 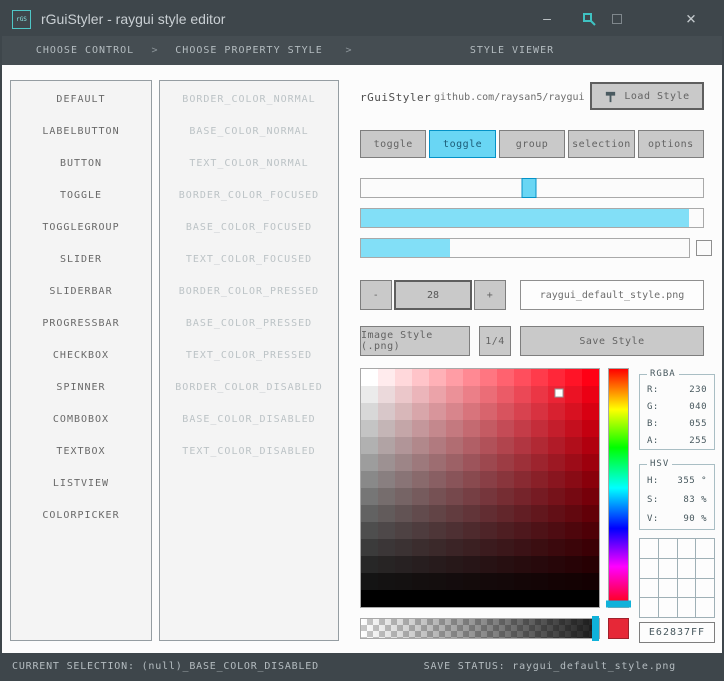 I want to click on list-item-base-color-focused: BASE_COLOR_FOCUSED, so click(x=249, y=228).